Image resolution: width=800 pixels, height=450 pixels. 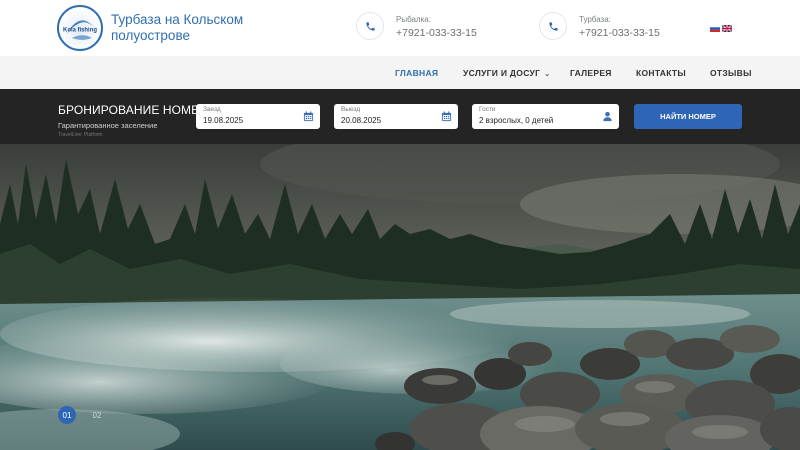 I want to click on language-switcher, so click(x=721, y=28).